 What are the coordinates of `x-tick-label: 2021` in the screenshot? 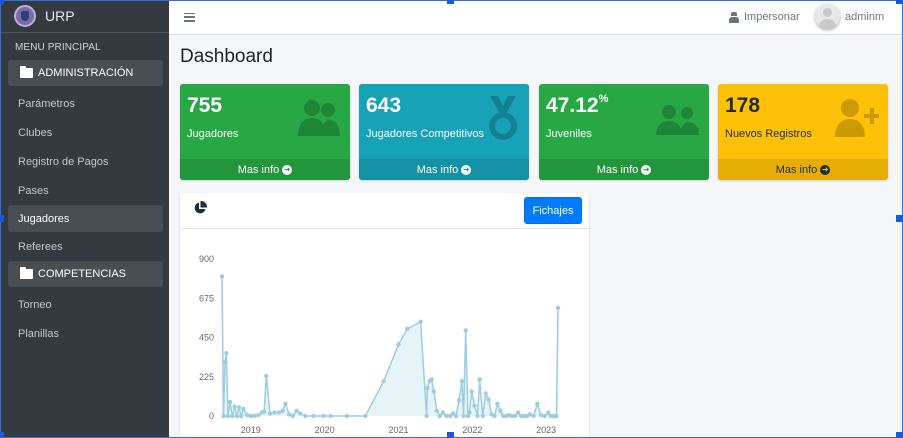 It's located at (398, 430).